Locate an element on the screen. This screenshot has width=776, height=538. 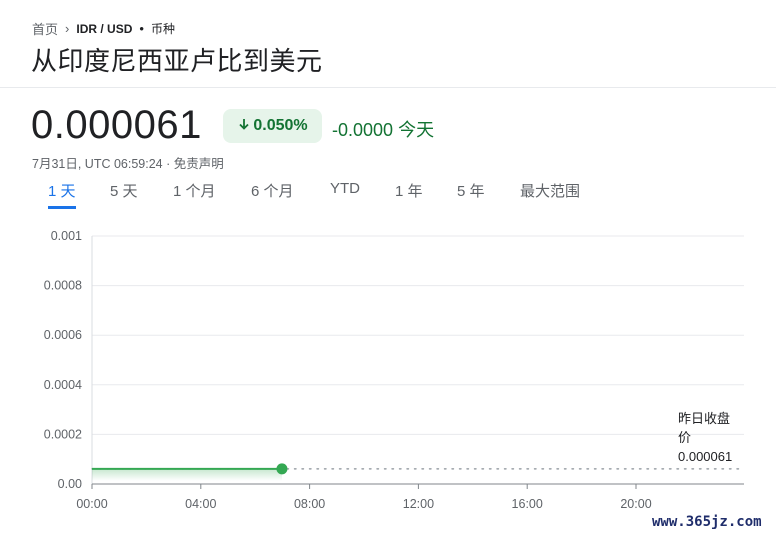
previous-close-label: 昨日收盘 价 0.000061 is located at coordinates (705, 437).